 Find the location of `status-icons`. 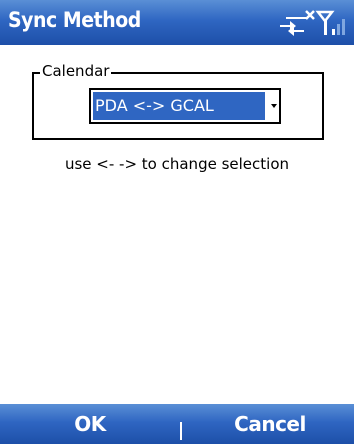

status-icons is located at coordinates (312, 23).